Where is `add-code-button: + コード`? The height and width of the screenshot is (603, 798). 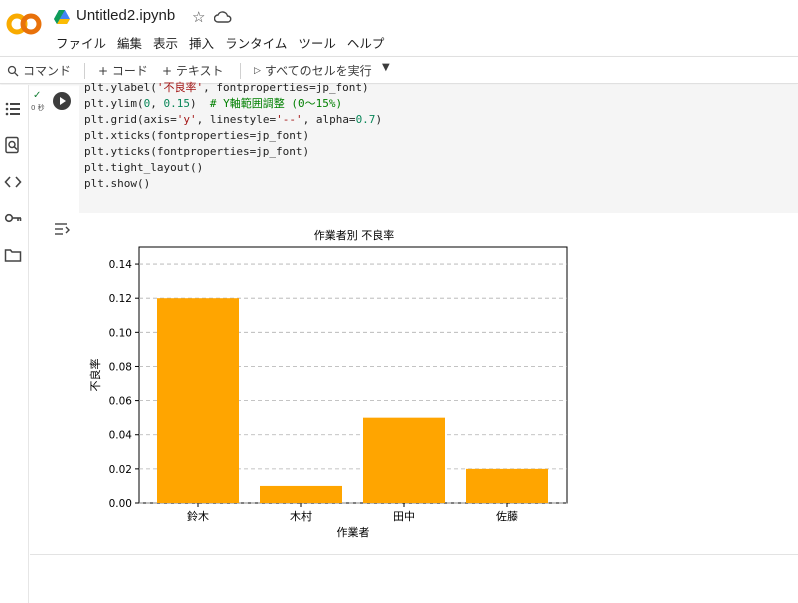
add-code-button: + コード is located at coordinates (123, 70).